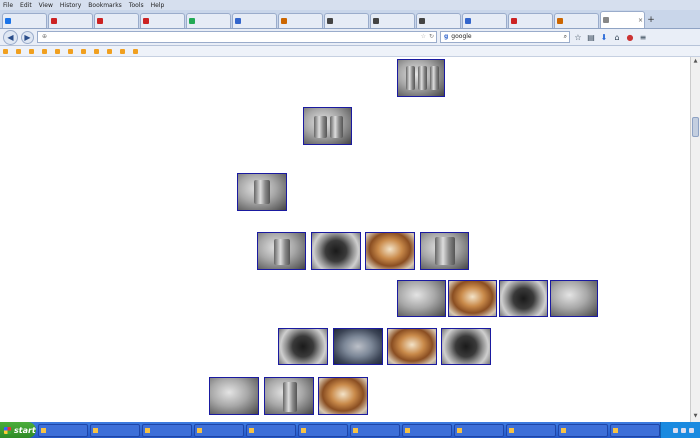 Image resolution: width=700 pixels, height=438 pixels. Describe the element at coordinates (591, 37) in the screenshot. I see `bookmarks-menu-icon: ▤` at that location.